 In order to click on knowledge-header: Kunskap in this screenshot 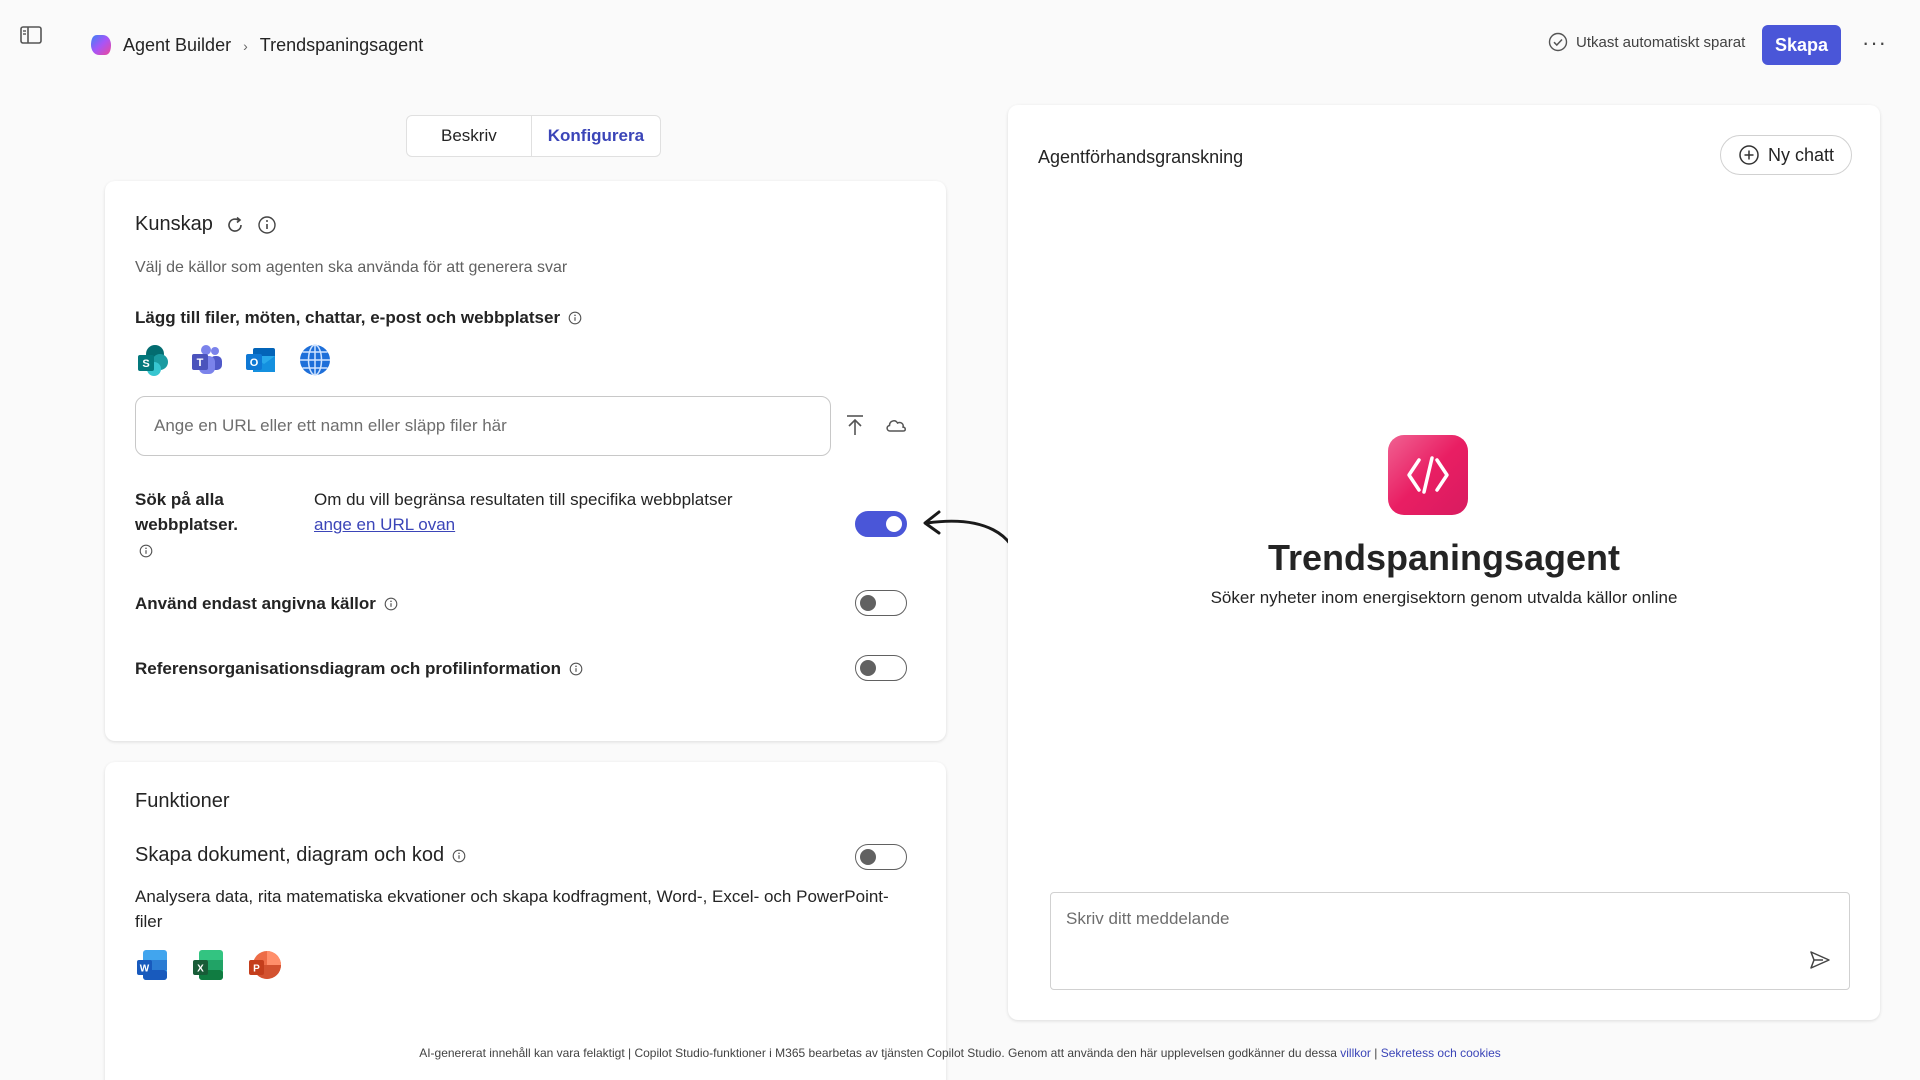, I will do `click(206, 224)`.